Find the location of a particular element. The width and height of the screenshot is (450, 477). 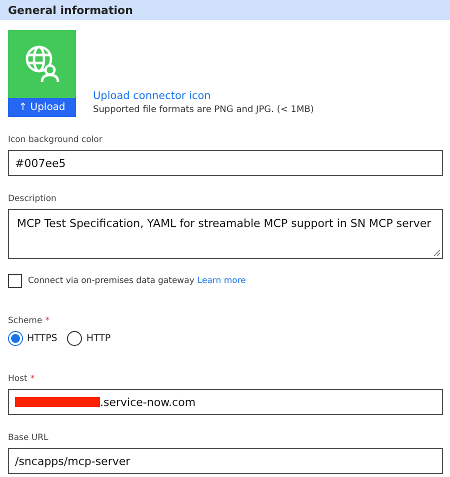

host-input-field: .service-now.com is located at coordinates (225, 402).